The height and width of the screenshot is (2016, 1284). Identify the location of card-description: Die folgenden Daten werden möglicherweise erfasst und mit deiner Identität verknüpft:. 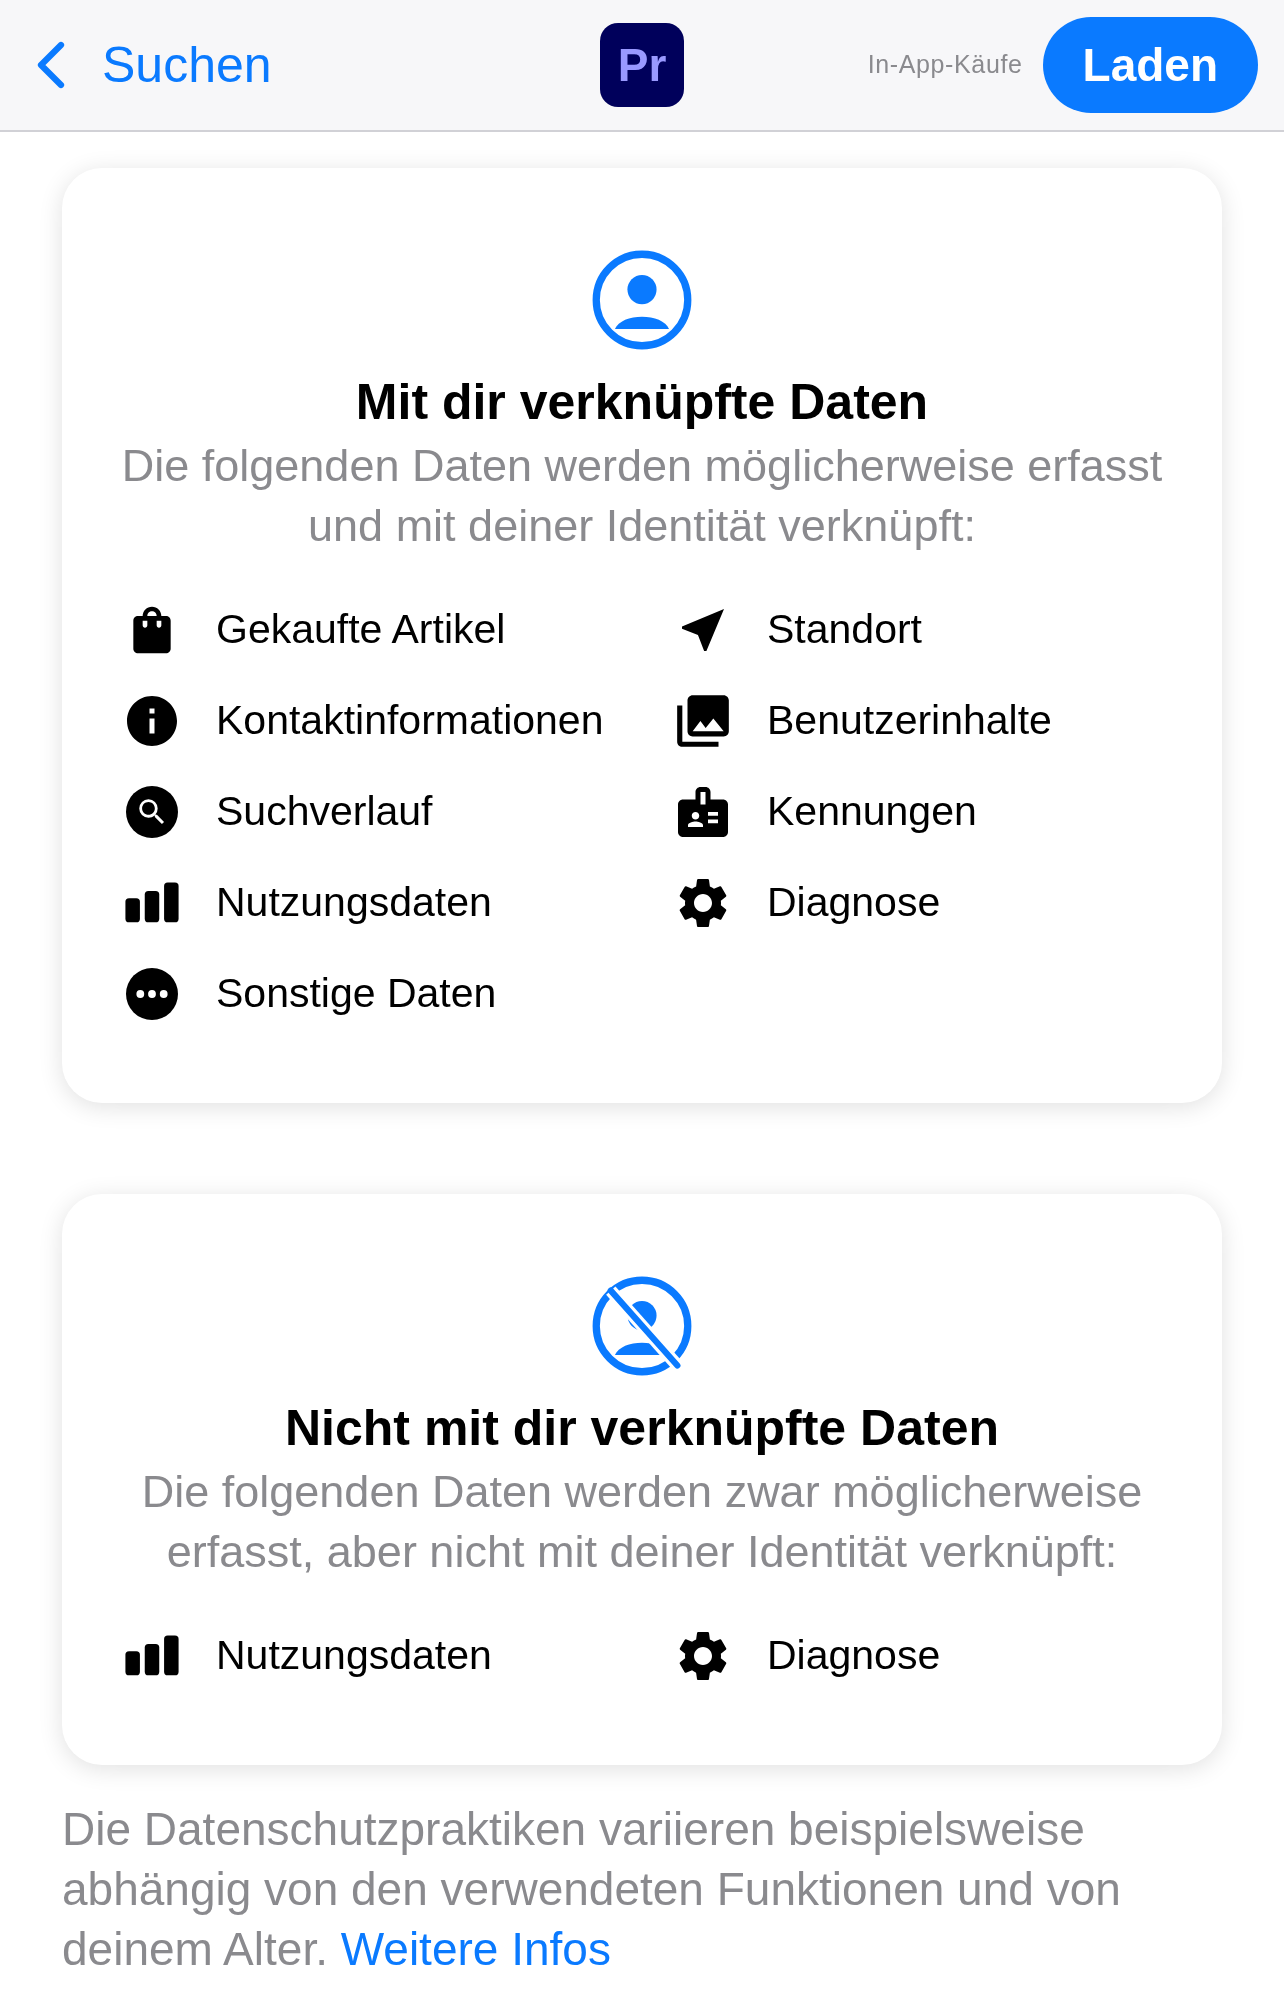
(642, 496).